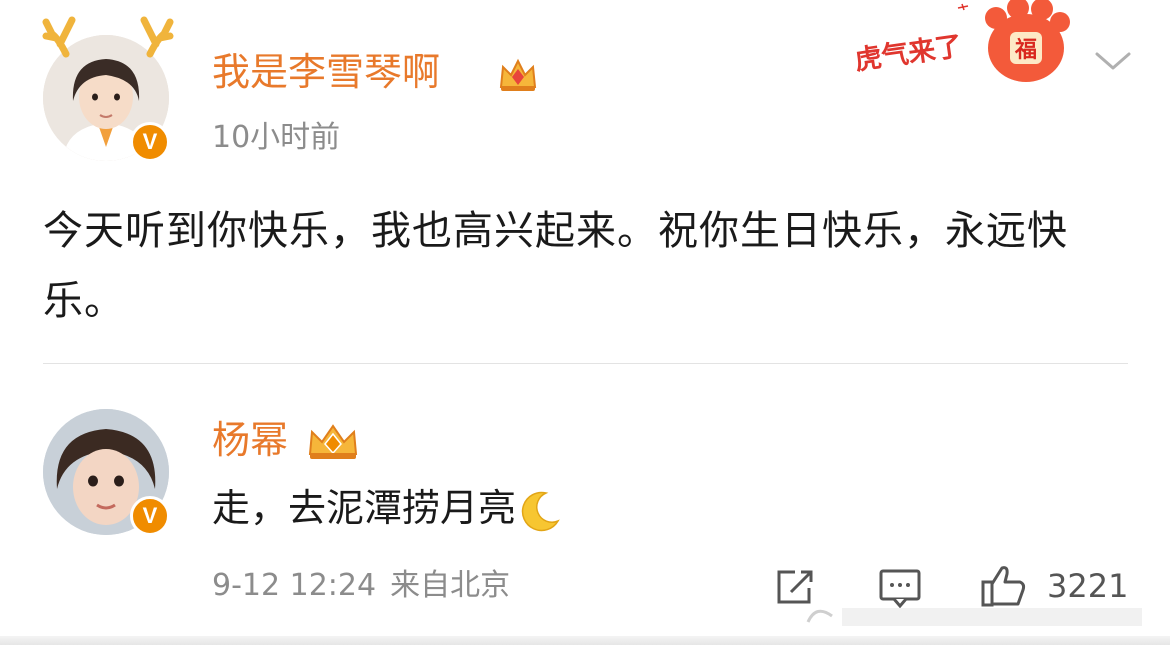 Image resolution: width=1170 pixels, height=645 pixels. What do you see at coordinates (450, 585) in the screenshot?
I see `comment-source: 来自北京` at bounding box center [450, 585].